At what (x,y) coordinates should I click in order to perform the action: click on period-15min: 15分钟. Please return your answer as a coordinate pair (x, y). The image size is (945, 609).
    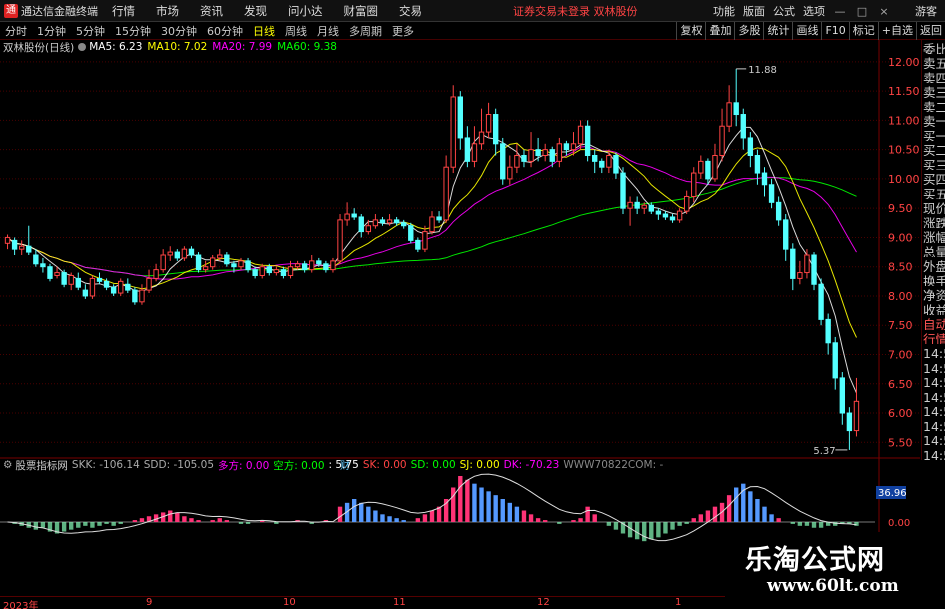
    Looking at the image, I should click on (133, 31).